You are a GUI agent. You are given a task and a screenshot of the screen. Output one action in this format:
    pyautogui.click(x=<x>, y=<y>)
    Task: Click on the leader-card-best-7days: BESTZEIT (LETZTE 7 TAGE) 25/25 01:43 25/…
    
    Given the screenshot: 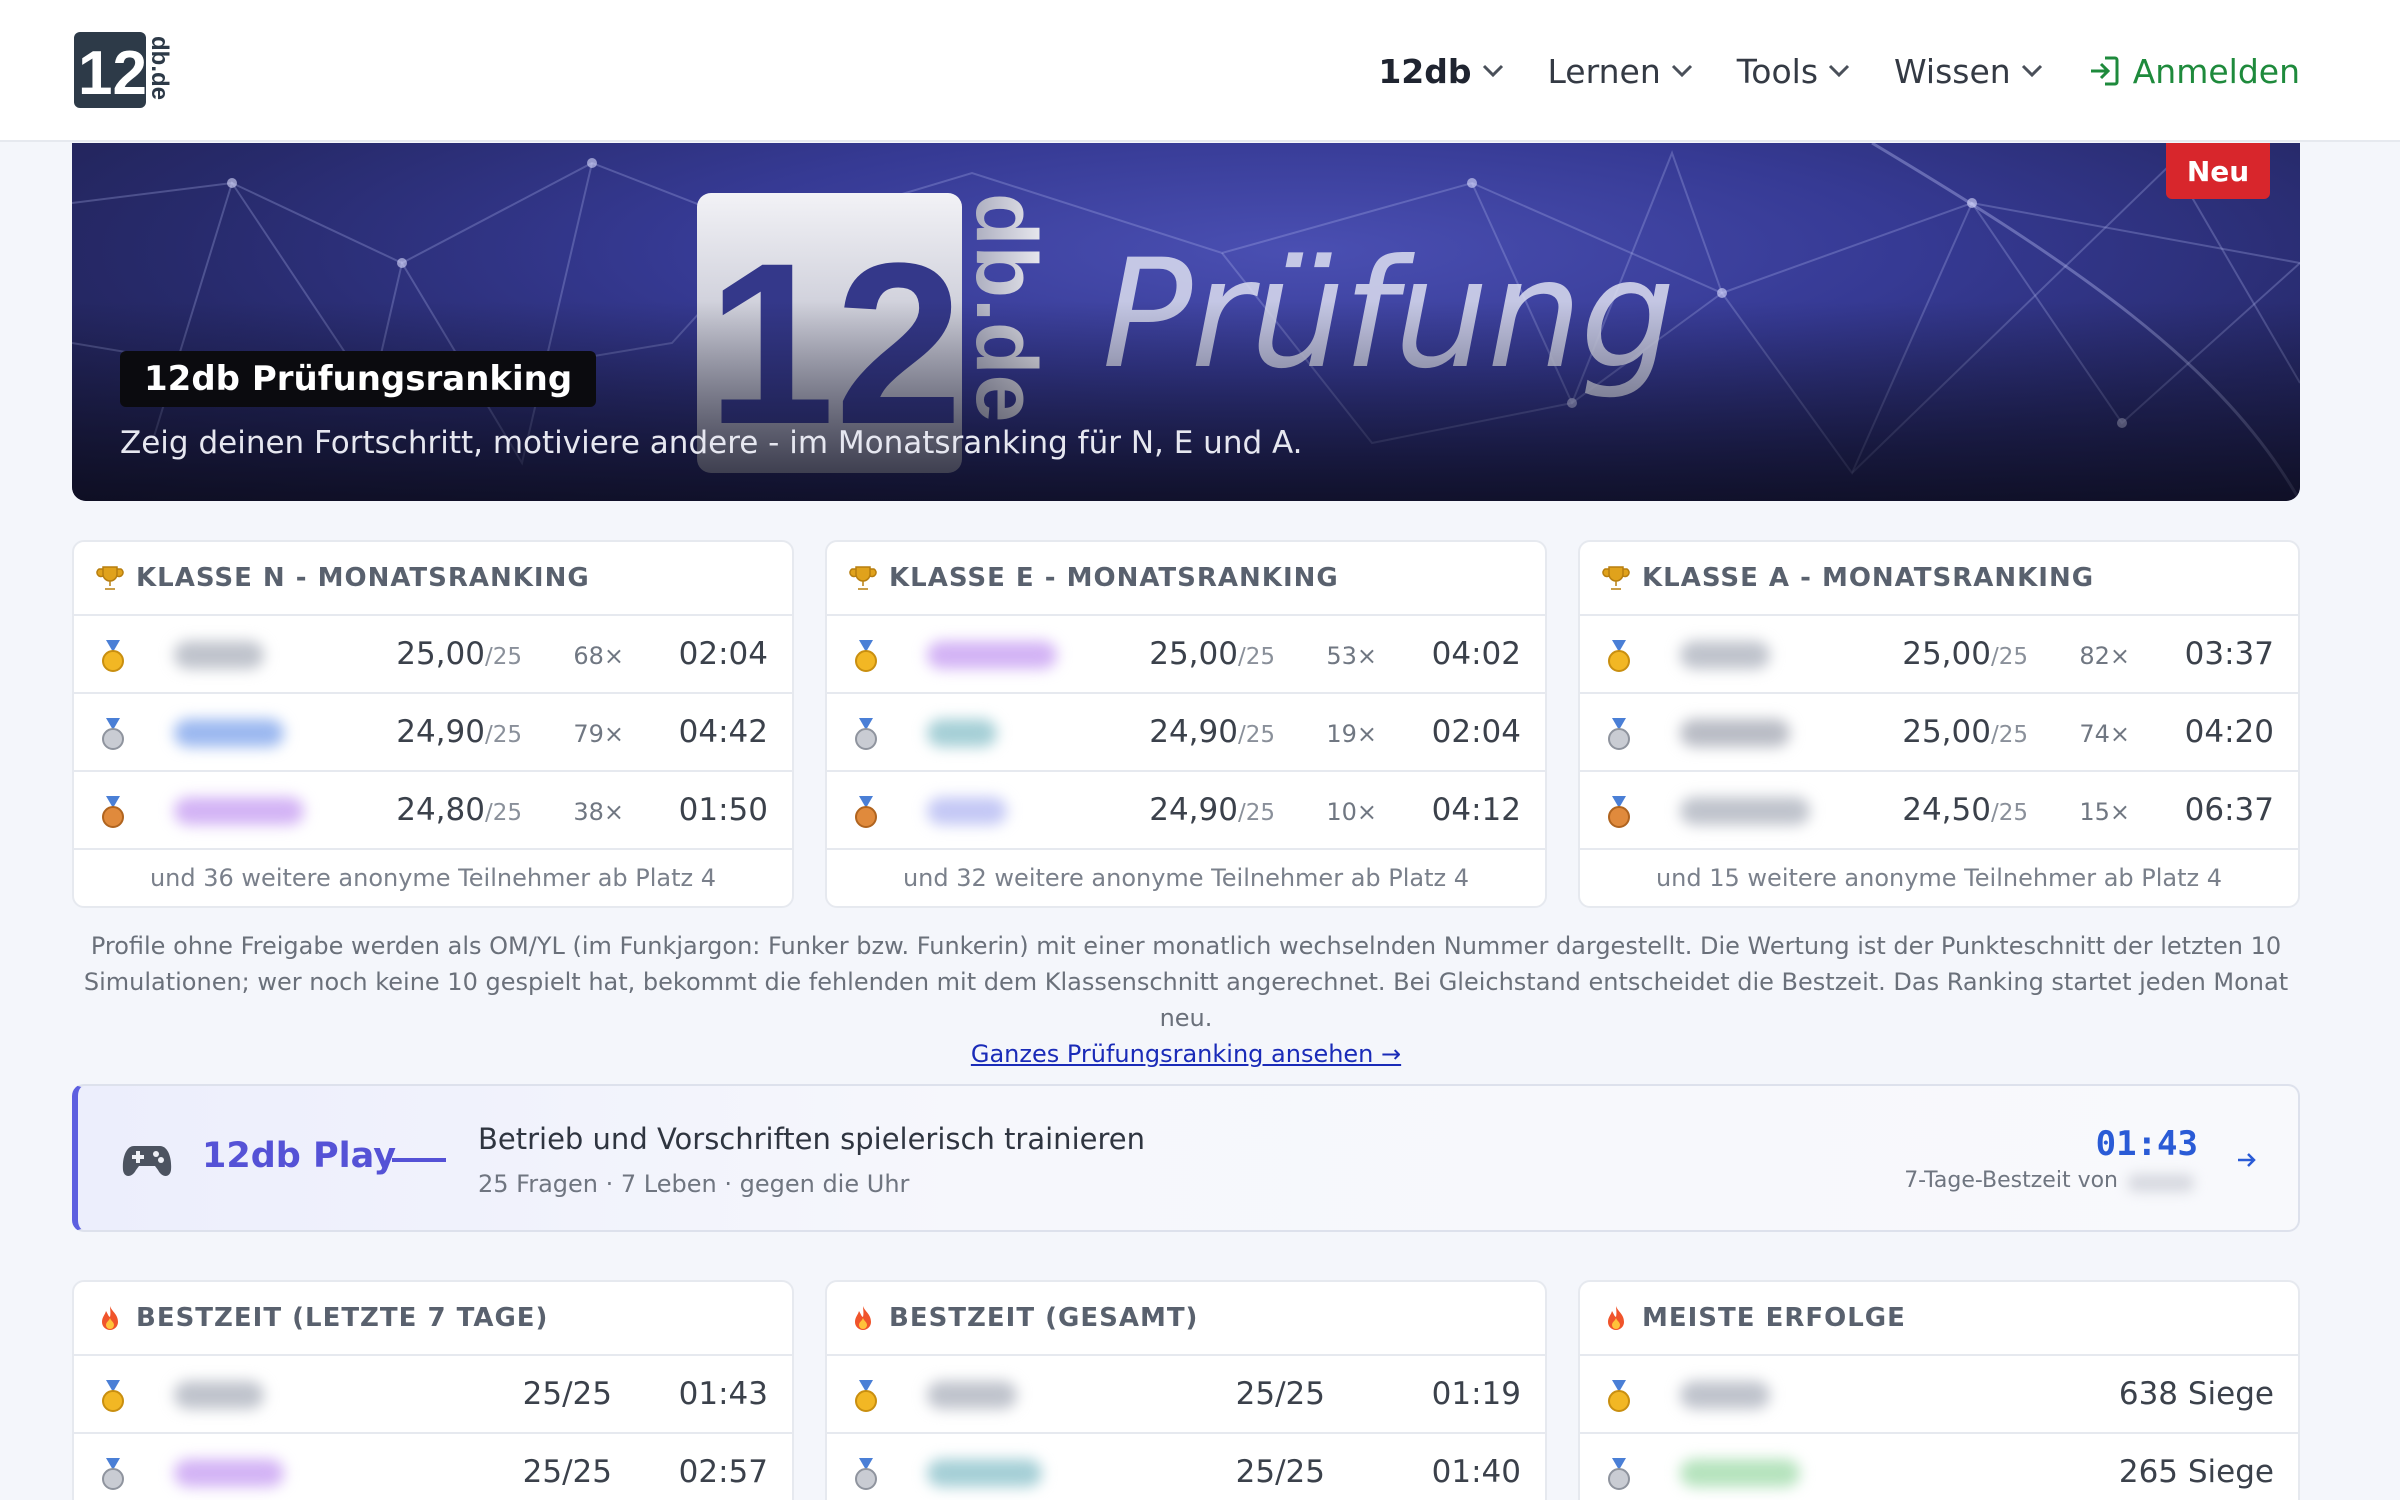 What is the action you would take?
    pyautogui.click(x=433, y=1390)
    